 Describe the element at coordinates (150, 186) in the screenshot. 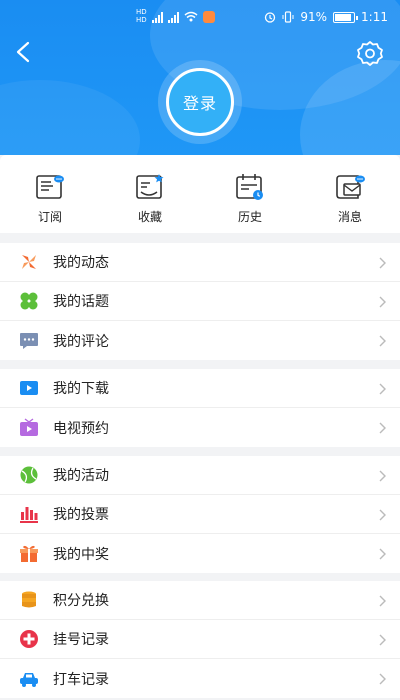

I see `favorite-icon` at that location.